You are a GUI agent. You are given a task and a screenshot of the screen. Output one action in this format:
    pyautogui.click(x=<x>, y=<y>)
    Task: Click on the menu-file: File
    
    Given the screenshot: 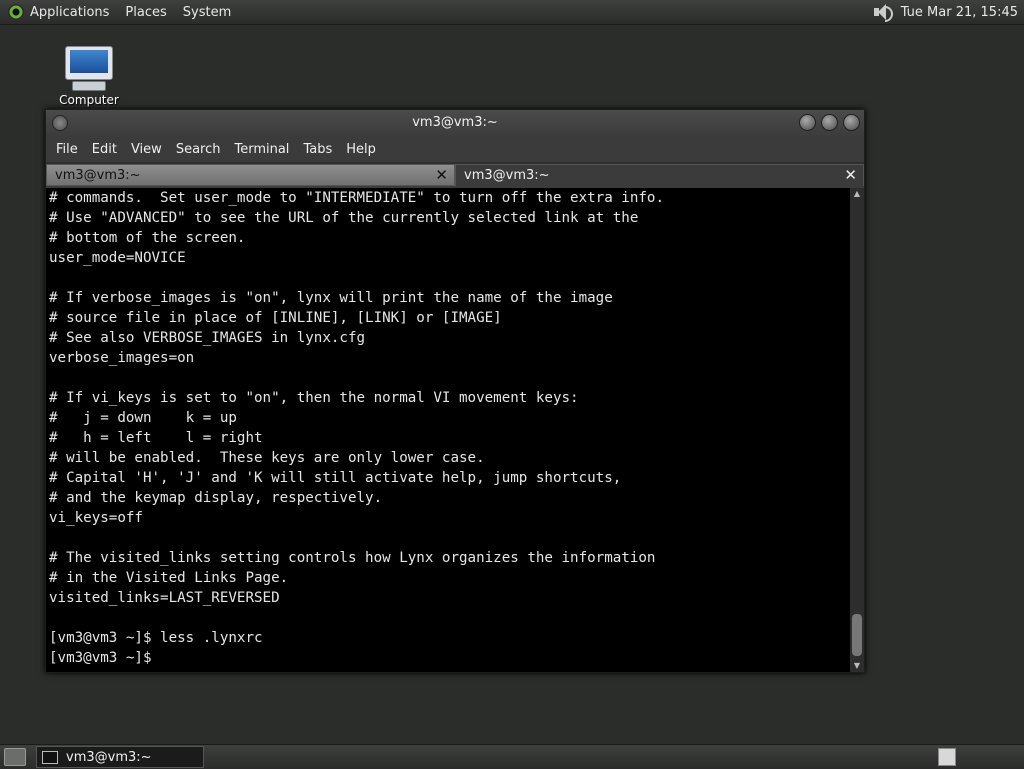 What is the action you would take?
    pyautogui.click(x=67, y=149)
    